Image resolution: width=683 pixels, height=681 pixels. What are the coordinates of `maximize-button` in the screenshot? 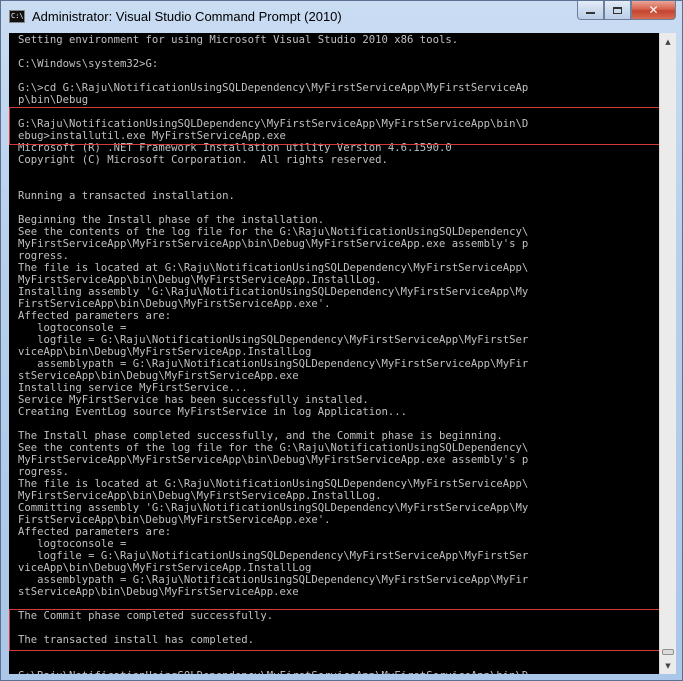 It's located at (617, 10).